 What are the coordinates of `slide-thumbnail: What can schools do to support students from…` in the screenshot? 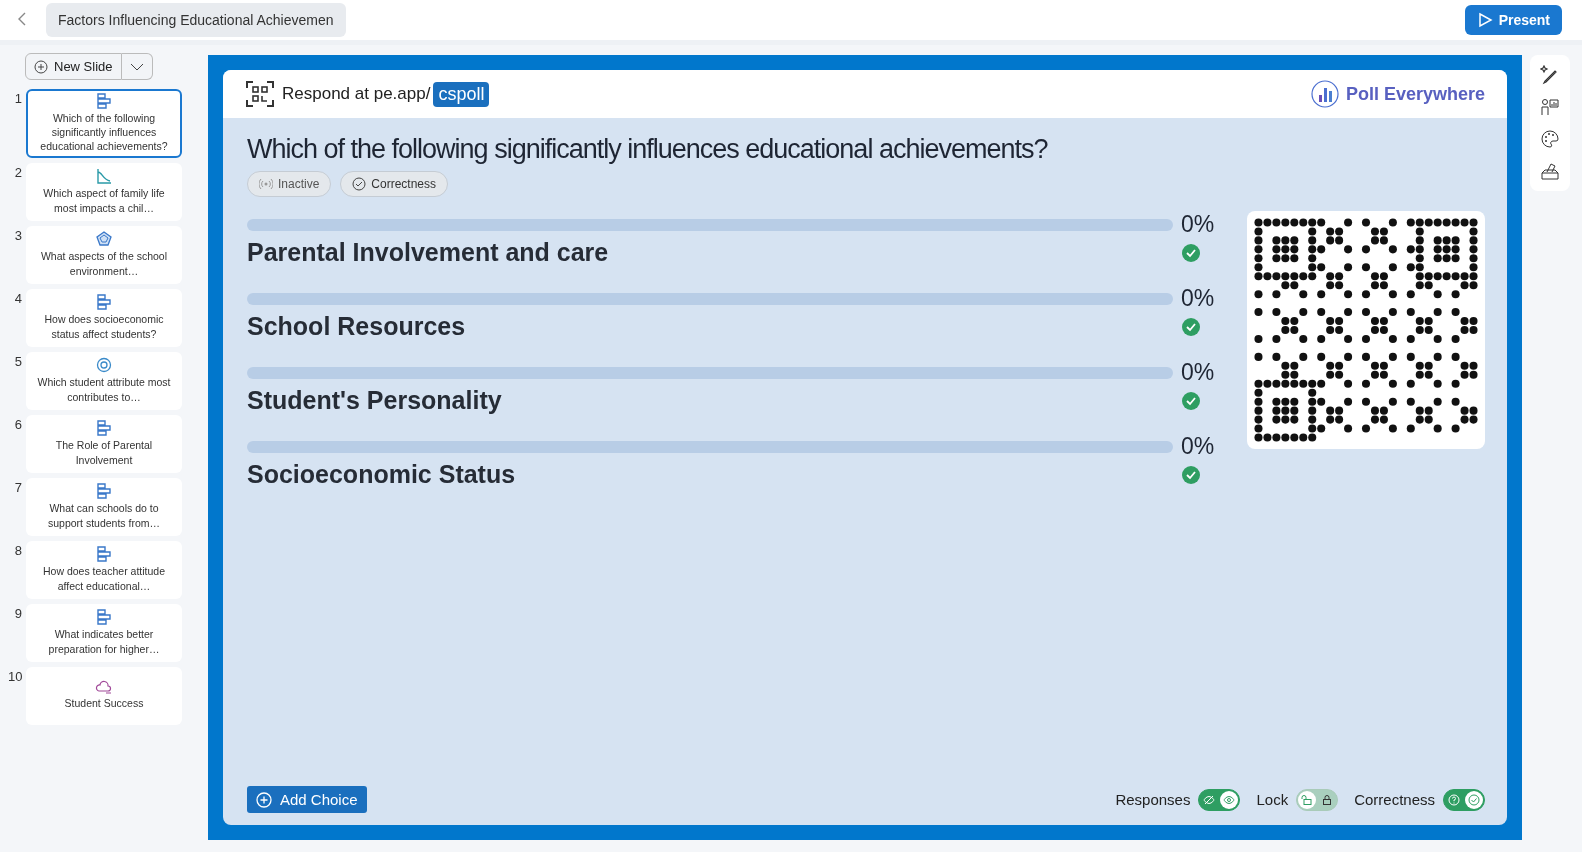 It's located at (104, 506).